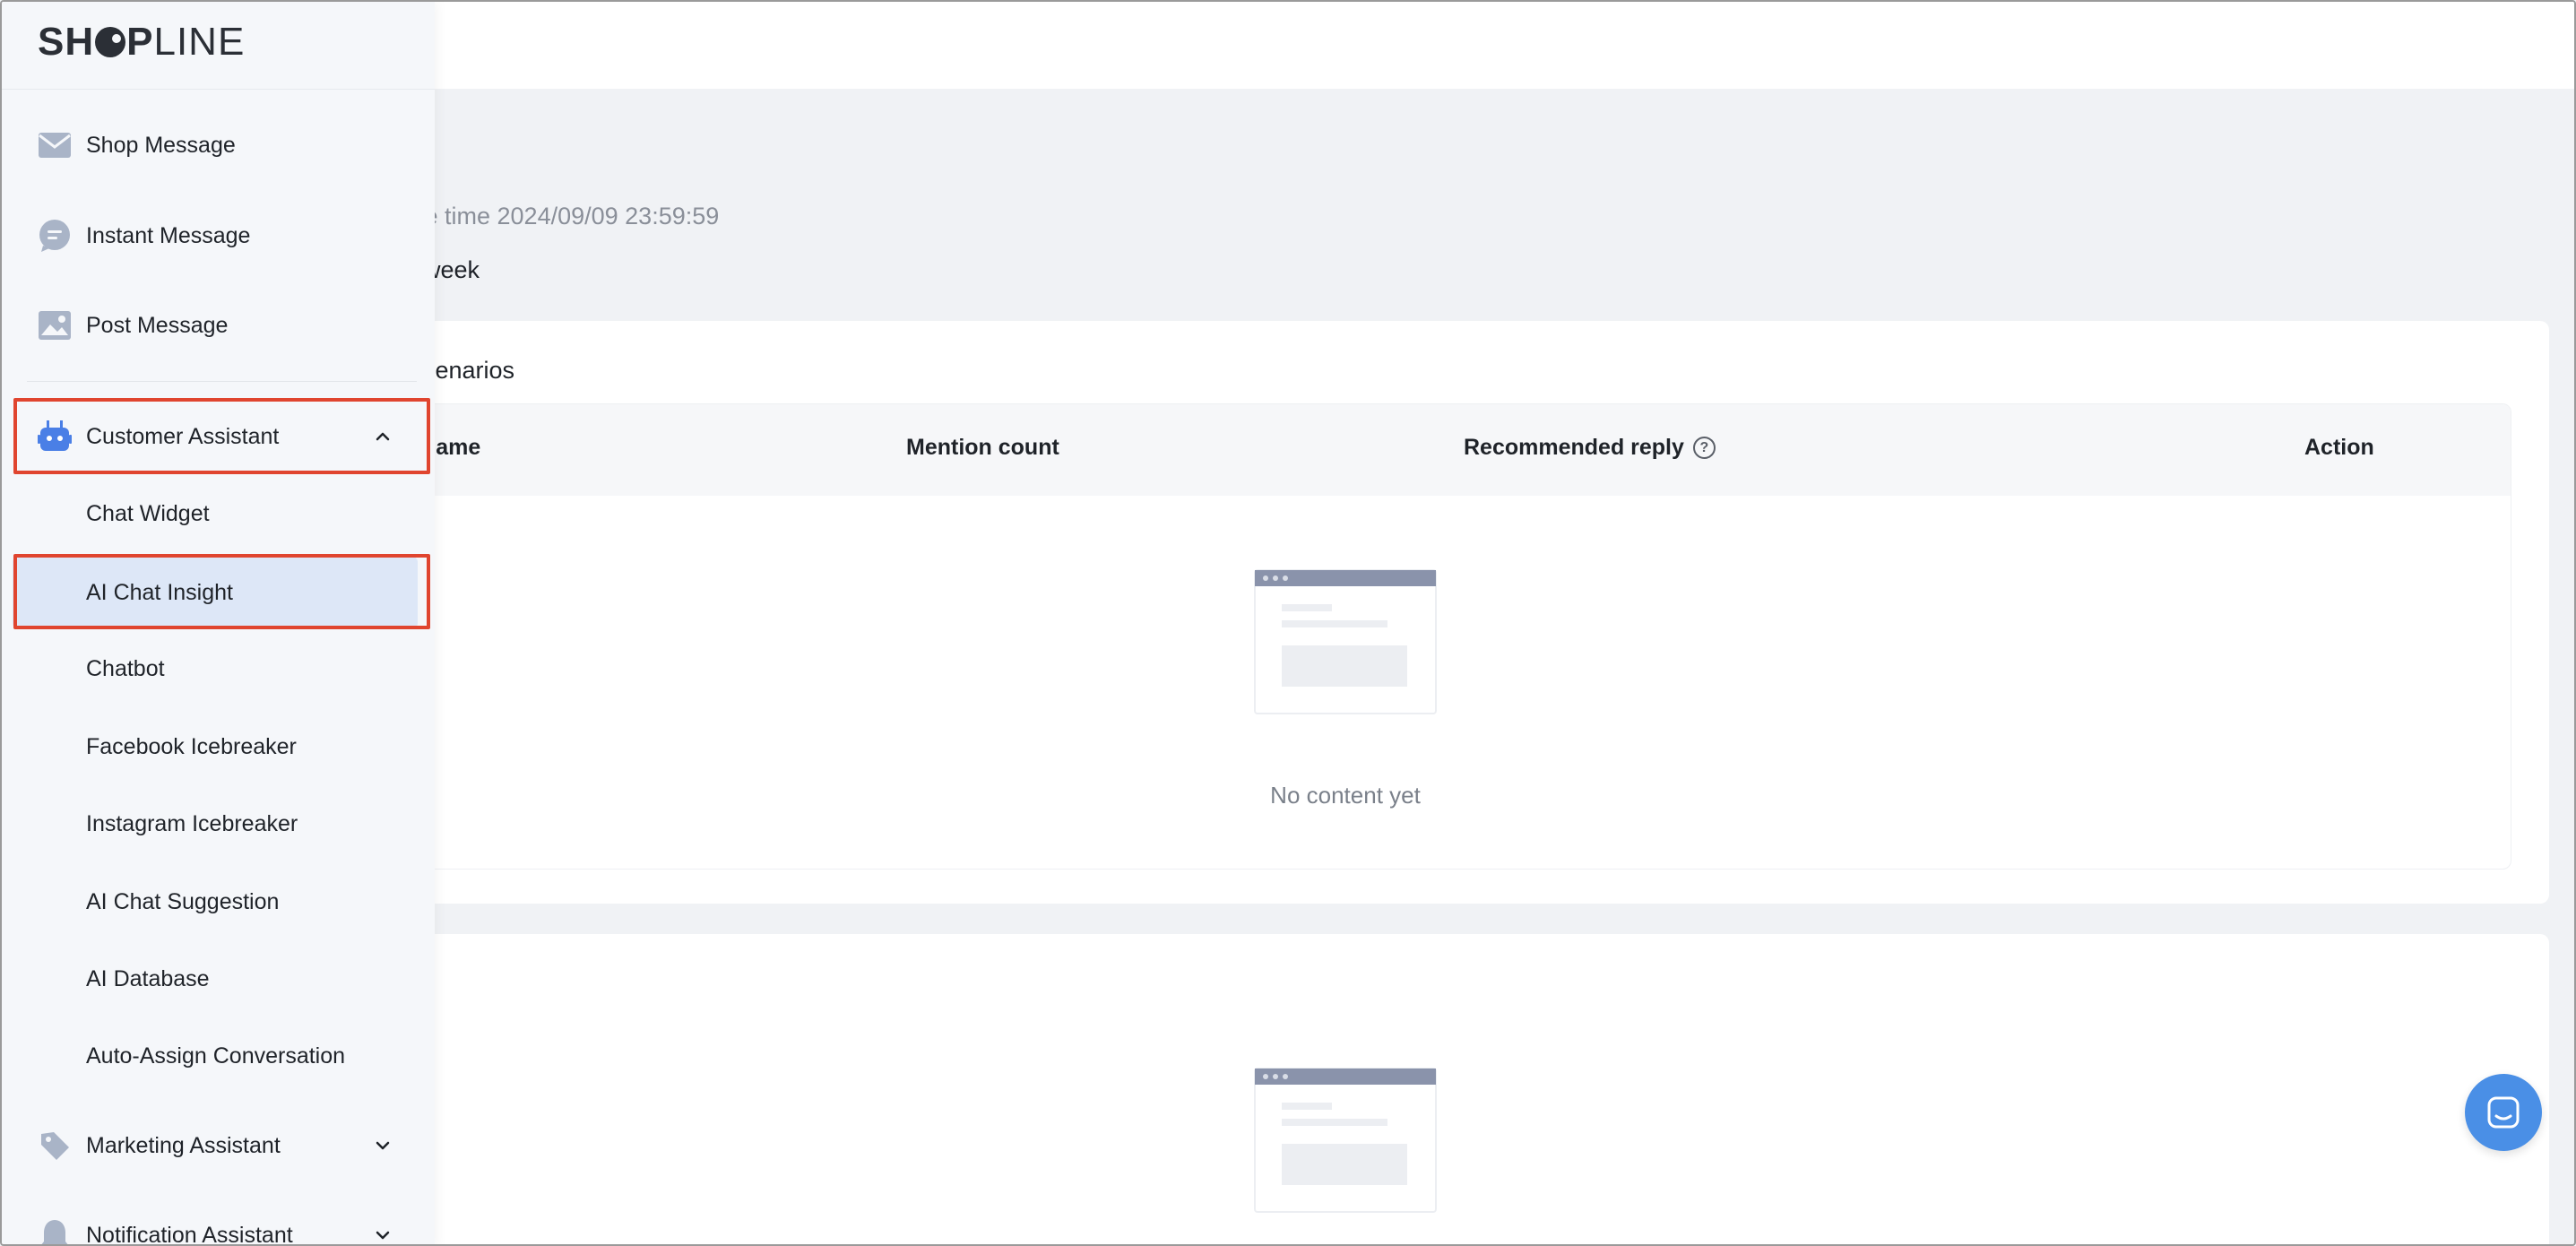 This screenshot has height=1246, width=2576. What do you see at coordinates (189, 1234) in the screenshot?
I see `sidebar-item-label: Notification Assistant` at bounding box center [189, 1234].